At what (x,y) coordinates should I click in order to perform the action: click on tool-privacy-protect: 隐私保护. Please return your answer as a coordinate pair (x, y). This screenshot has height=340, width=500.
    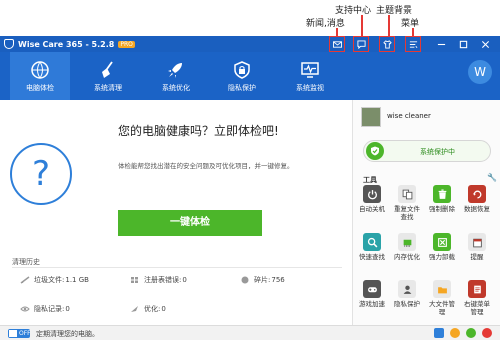
    Looking at the image, I should click on (407, 294).